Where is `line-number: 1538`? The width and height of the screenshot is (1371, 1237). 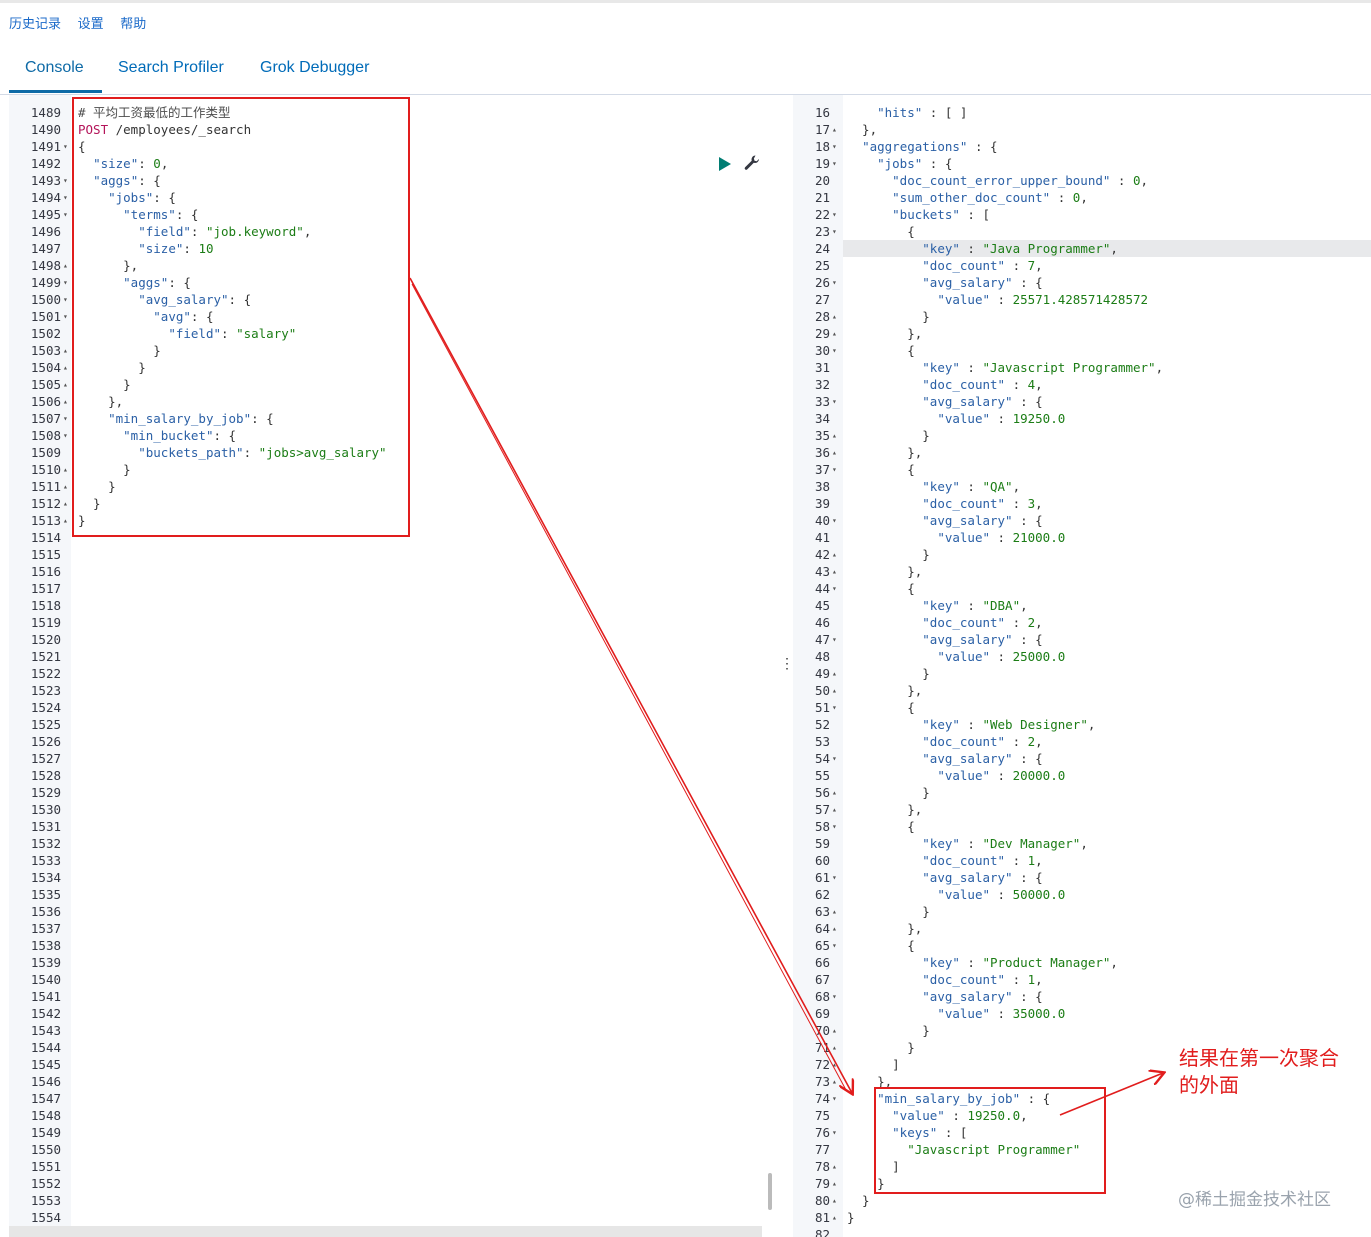
line-number: 1538 is located at coordinates (45, 945).